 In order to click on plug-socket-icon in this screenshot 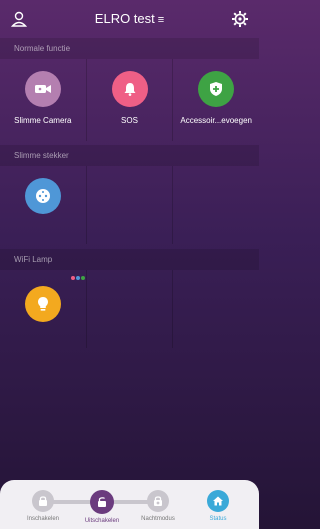, I will do `click(42, 196)`.